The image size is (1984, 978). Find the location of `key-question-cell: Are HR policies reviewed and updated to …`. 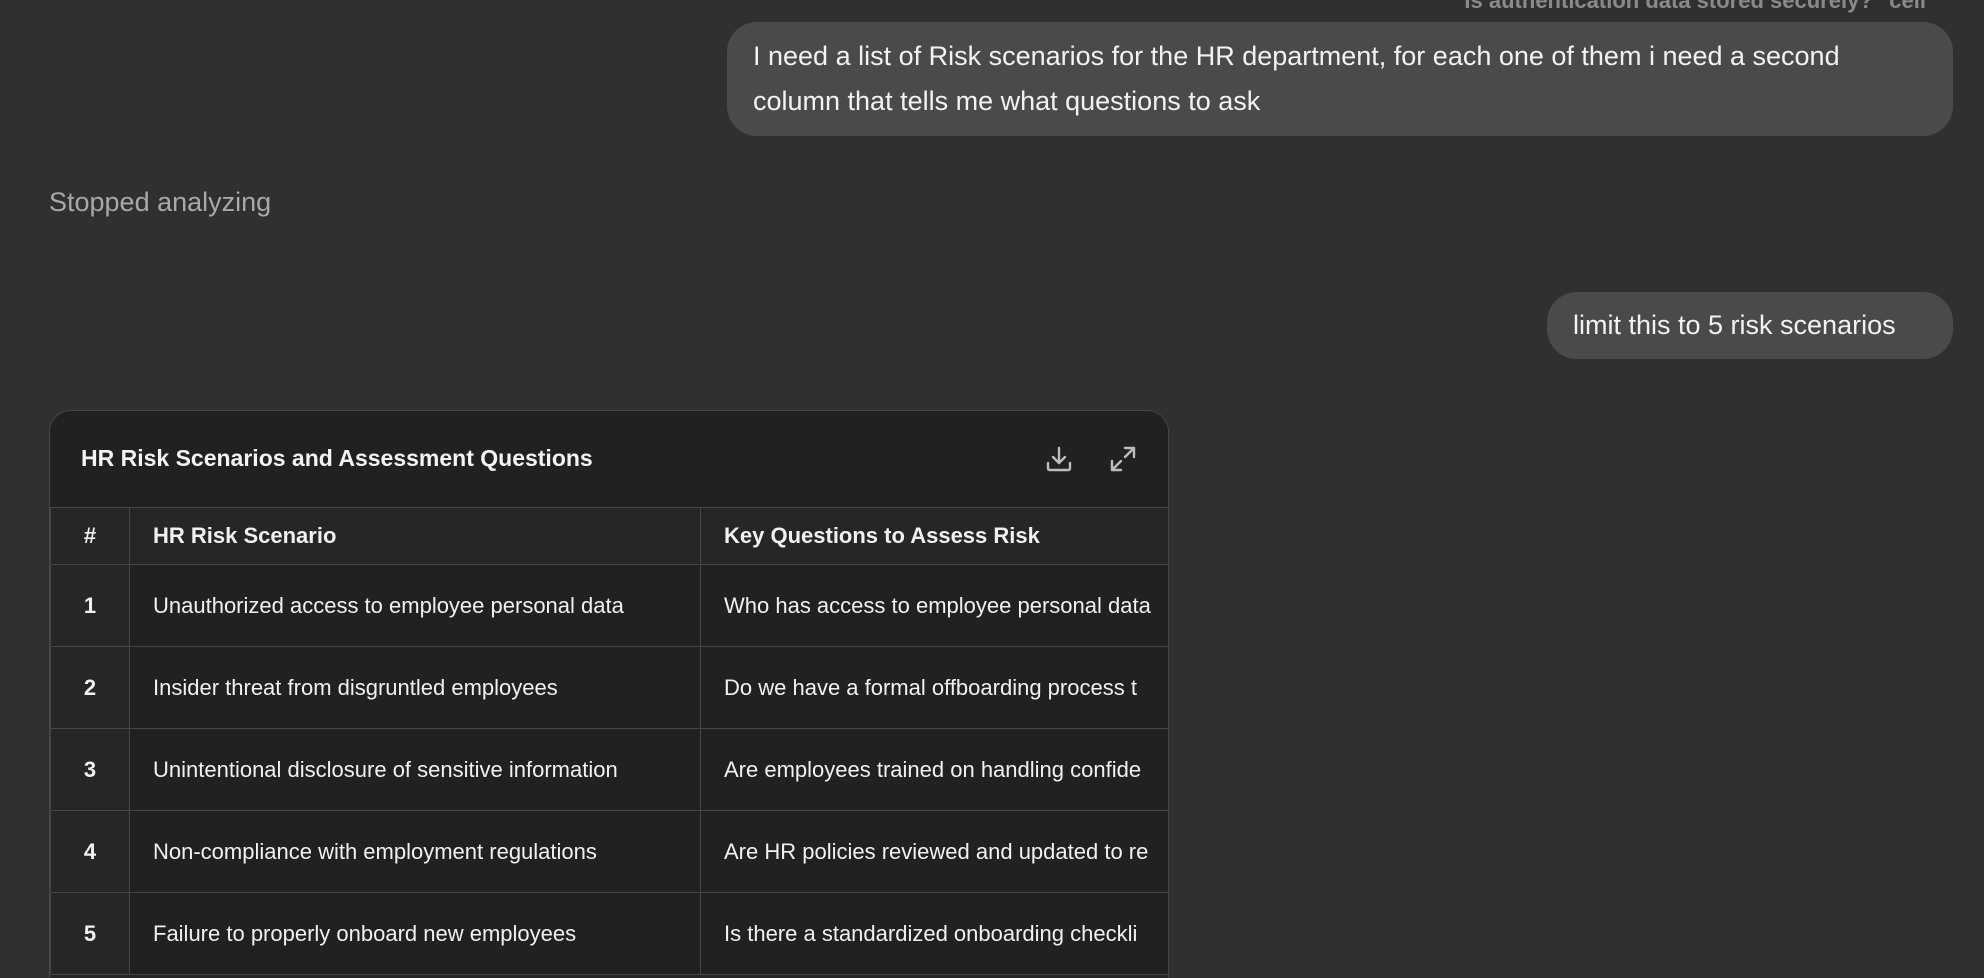

key-question-cell: Are HR policies reviewed and updated to … is located at coordinates (934, 851).